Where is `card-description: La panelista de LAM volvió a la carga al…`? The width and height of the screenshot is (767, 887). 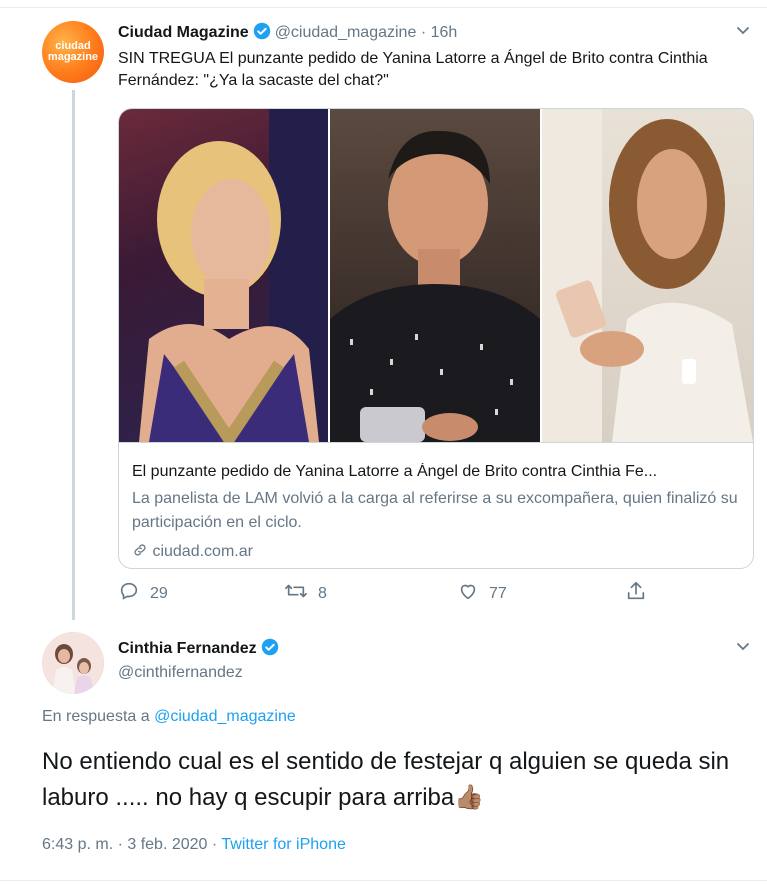 card-description: La panelista de LAM volvió a la carga al… is located at coordinates (435, 510).